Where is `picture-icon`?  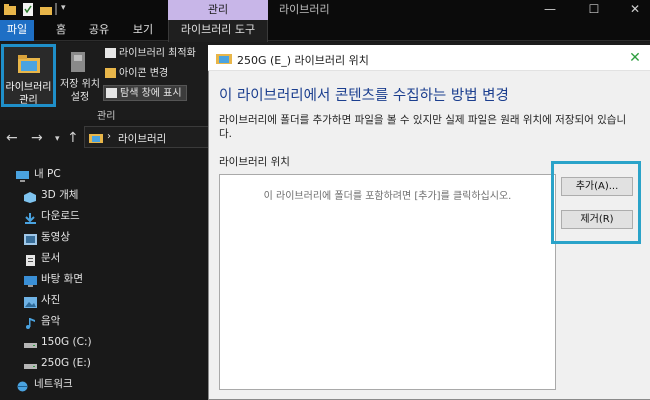 picture-icon is located at coordinates (30, 301).